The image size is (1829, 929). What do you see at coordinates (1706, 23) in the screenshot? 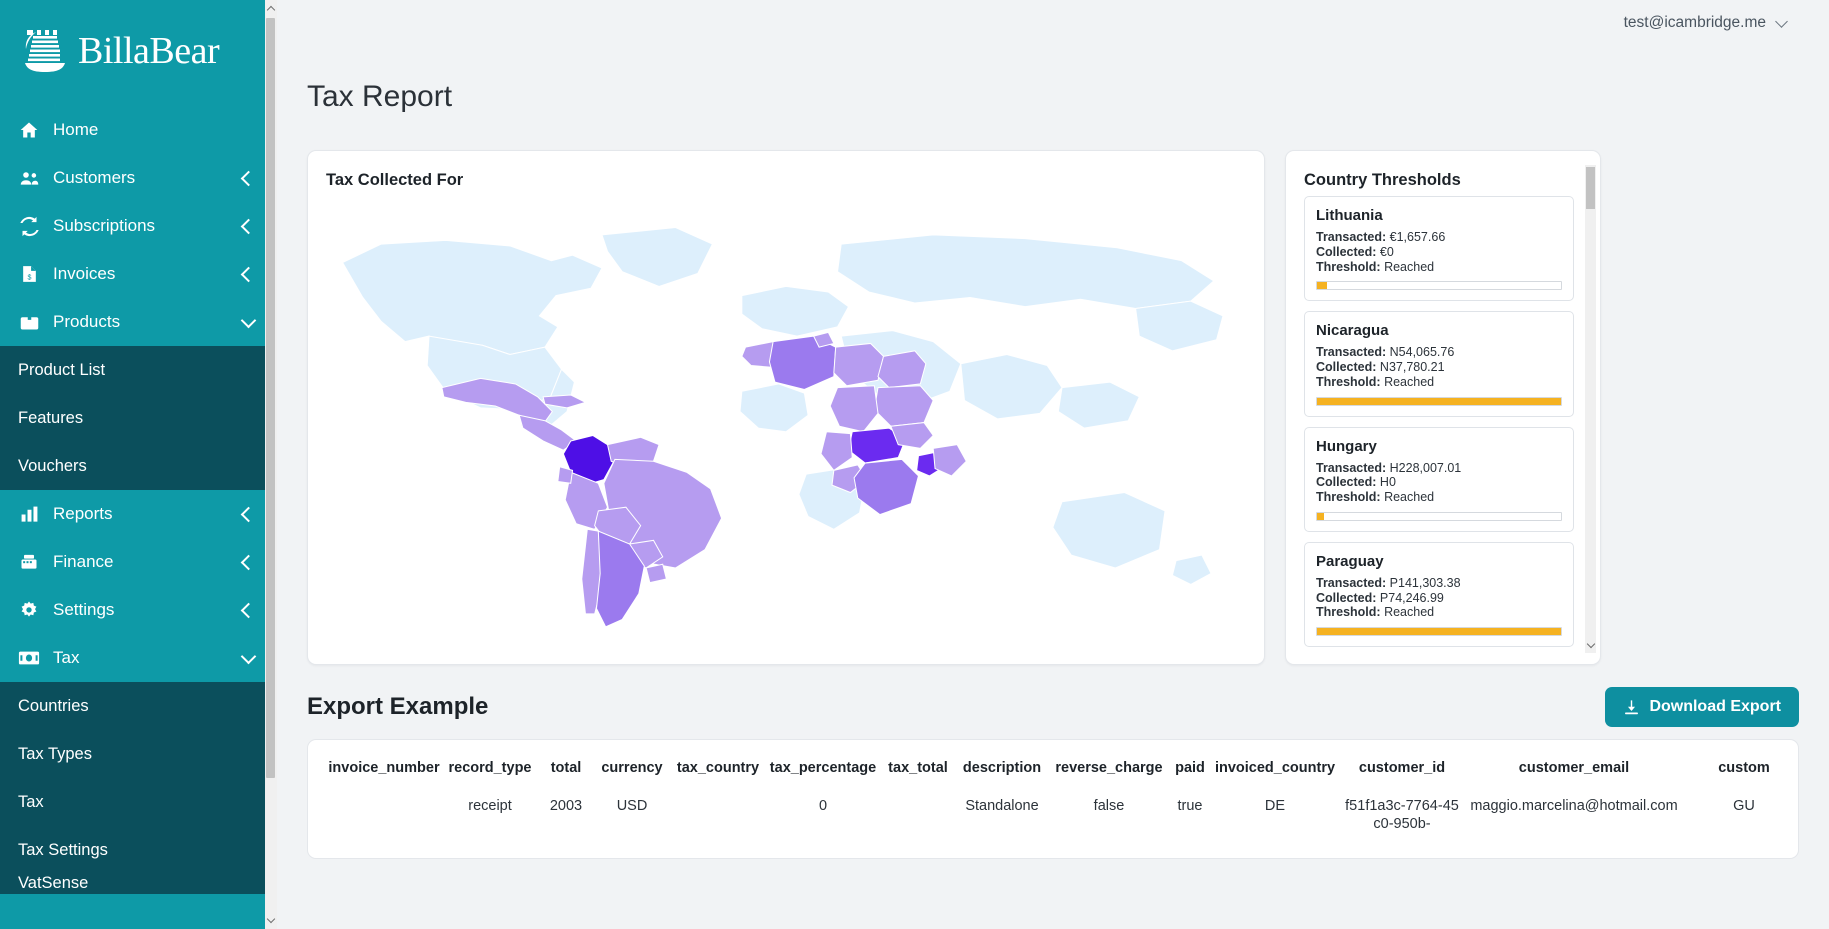
I see `user-menu: test@icambridge.me` at bounding box center [1706, 23].